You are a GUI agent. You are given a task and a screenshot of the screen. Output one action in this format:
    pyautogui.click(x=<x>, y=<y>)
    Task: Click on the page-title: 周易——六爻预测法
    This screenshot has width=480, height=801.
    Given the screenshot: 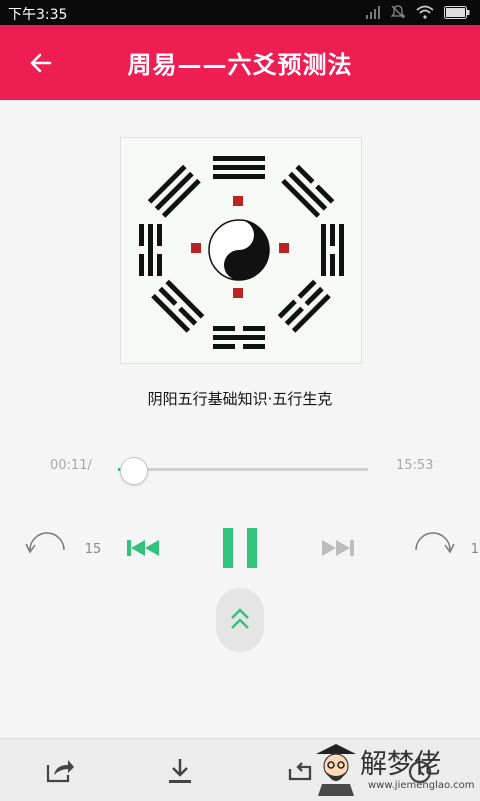 What is the action you would take?
    pyautogui.click(x=240, y=65)
    